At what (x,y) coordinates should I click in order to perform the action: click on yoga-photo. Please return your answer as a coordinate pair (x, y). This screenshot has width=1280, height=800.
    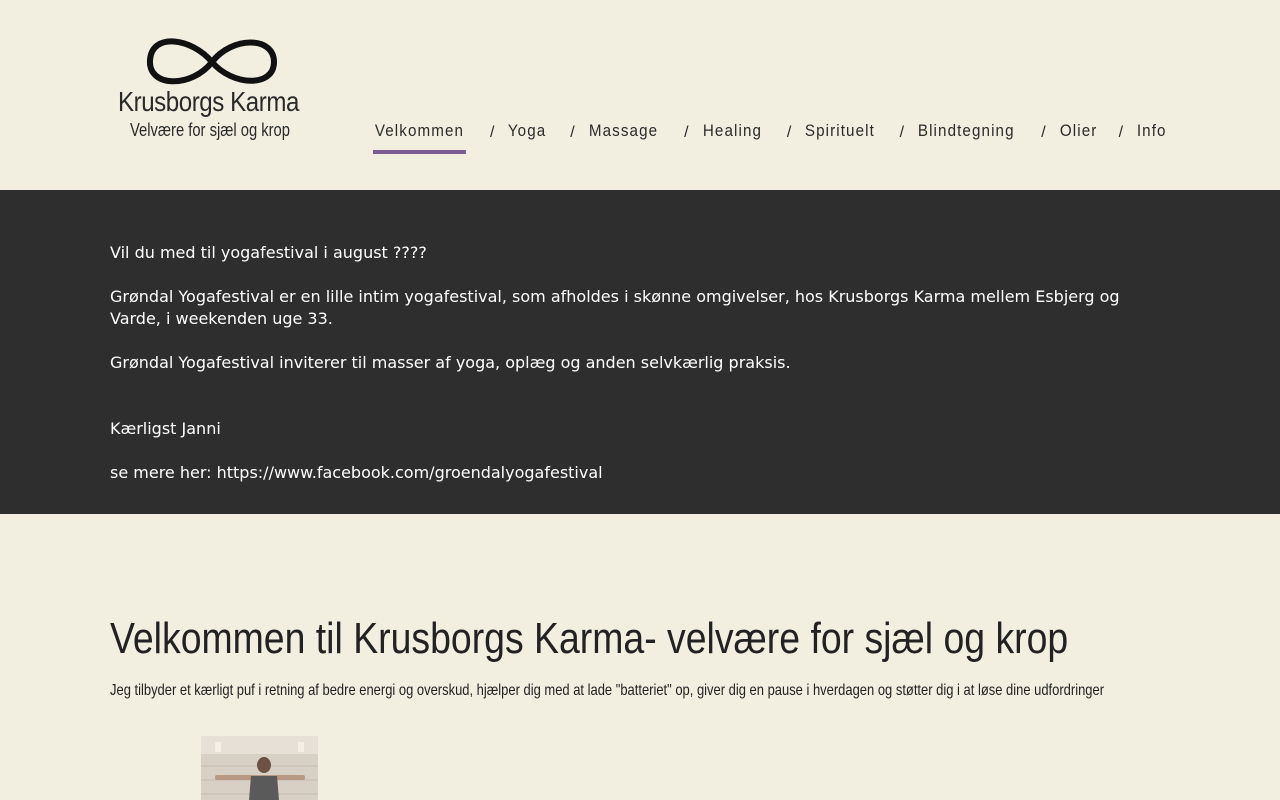
    Looking at the image, I should click on (259, 768).